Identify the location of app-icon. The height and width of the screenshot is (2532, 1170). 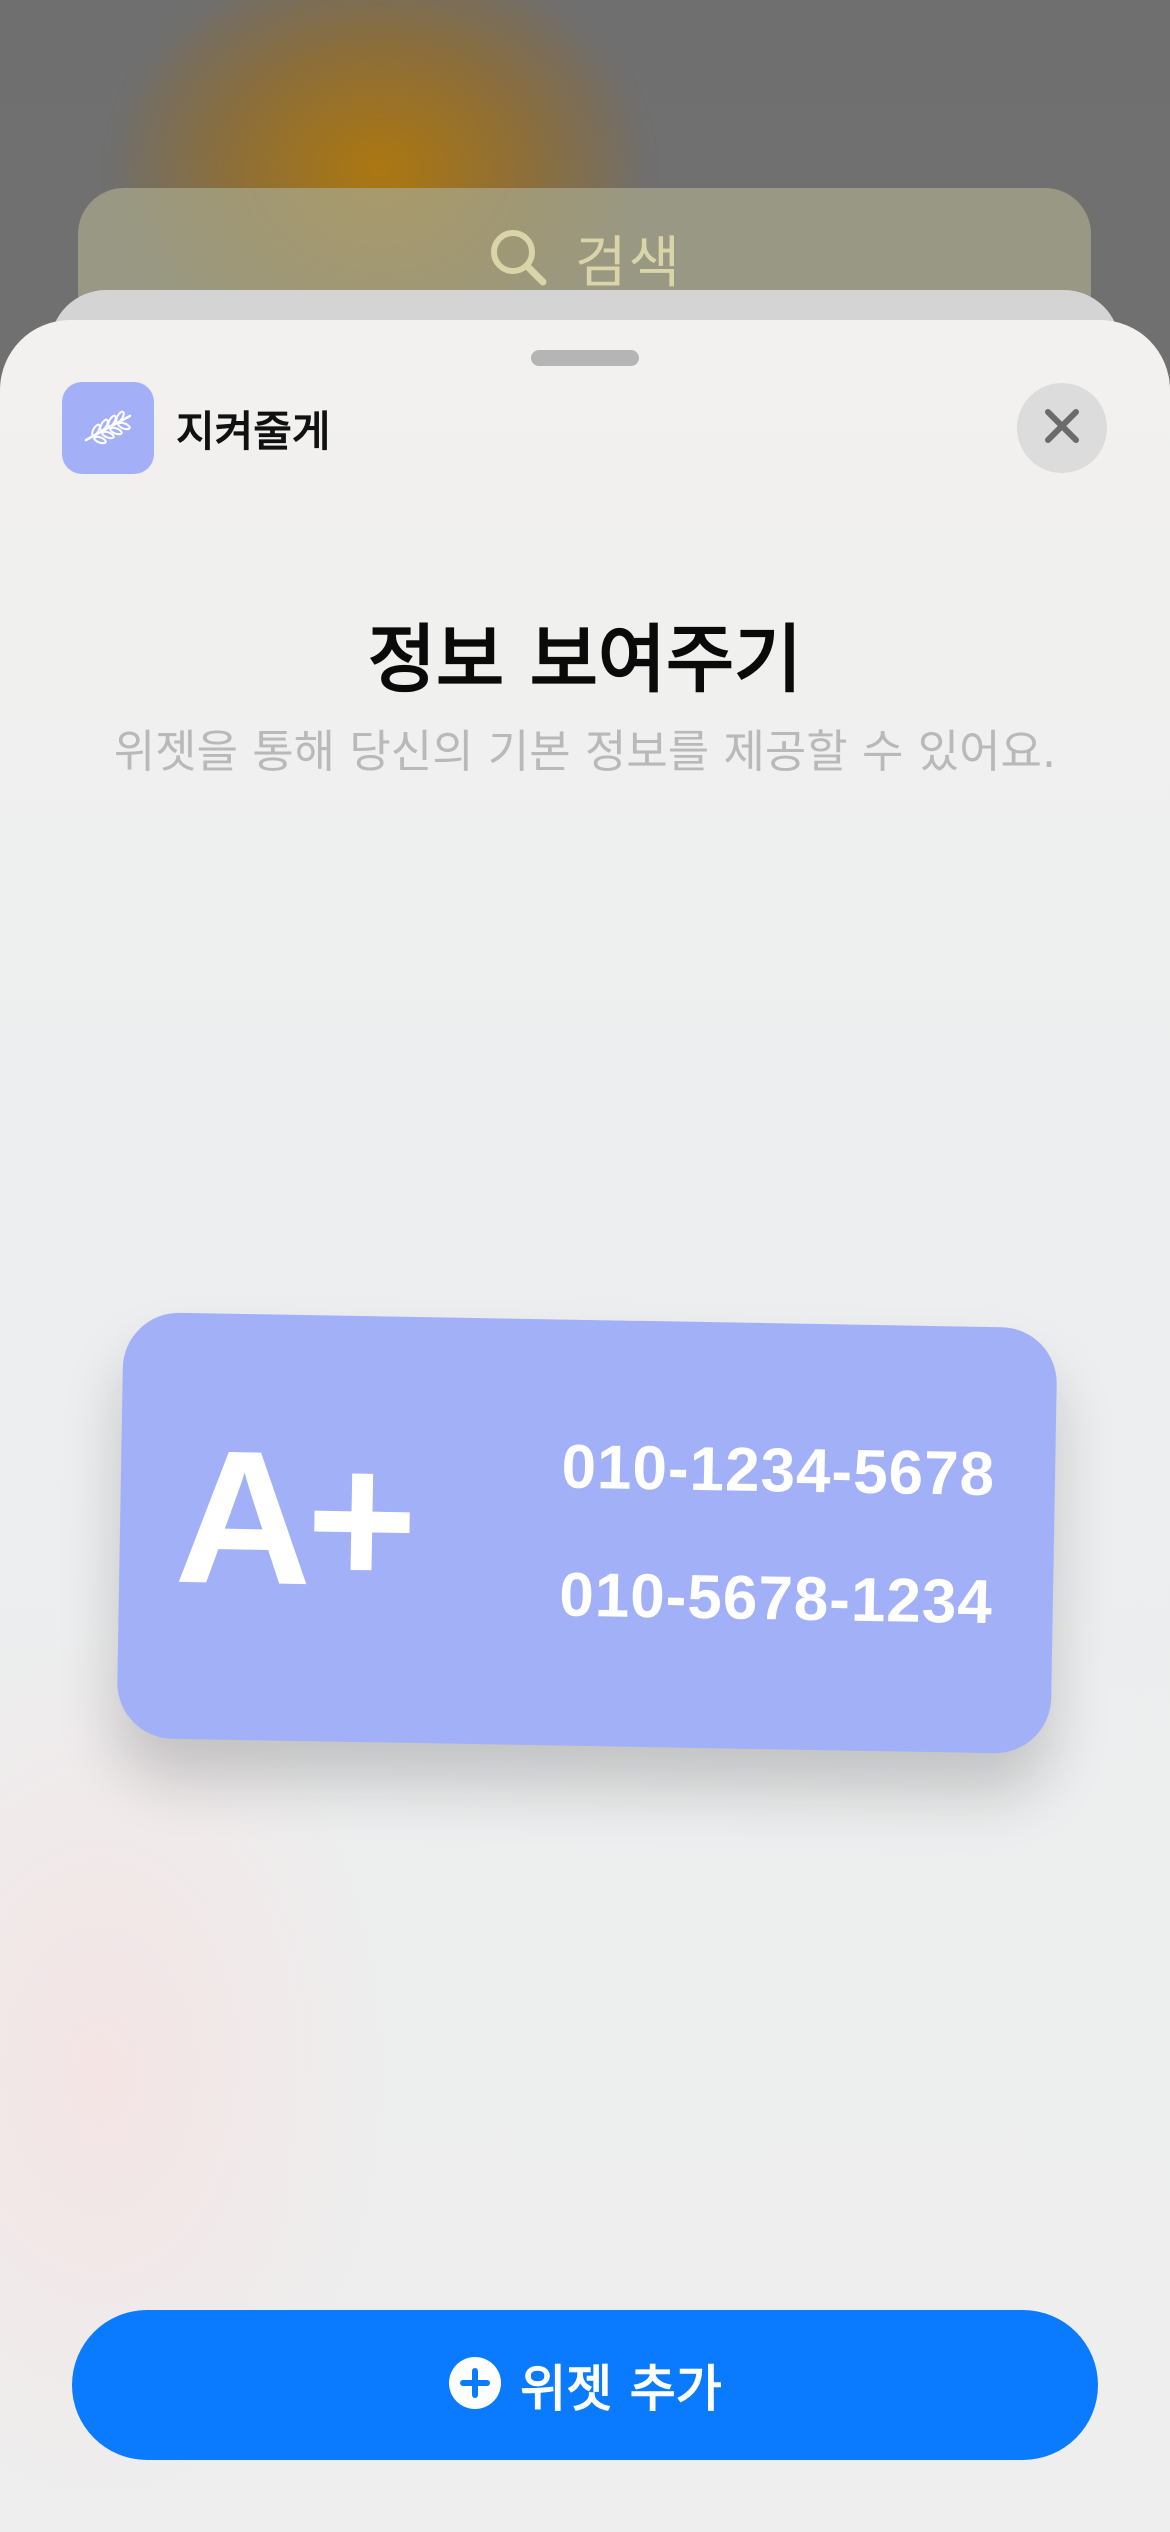
(108, 428).